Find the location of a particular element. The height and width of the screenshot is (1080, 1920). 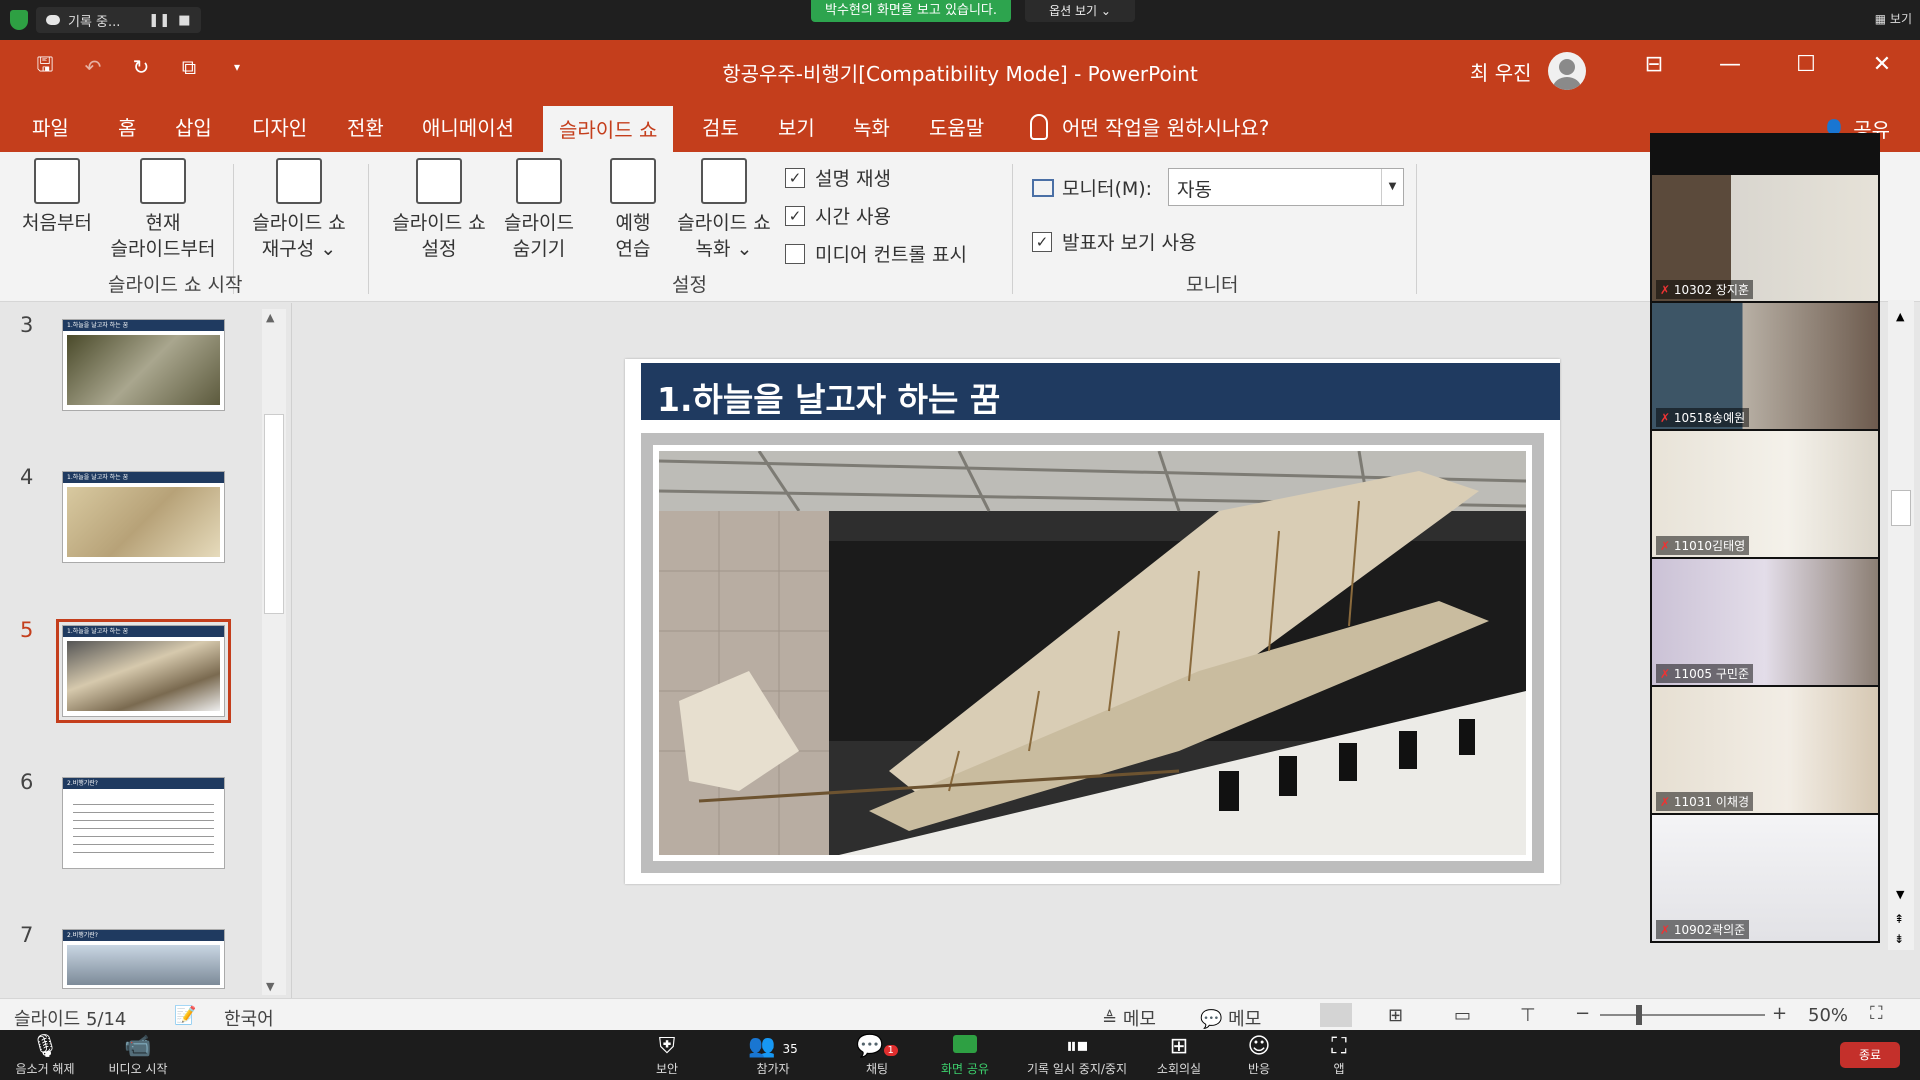

play-narrations-checkbox: ✓ 설명 재생 is located at coordinates (838, 177).